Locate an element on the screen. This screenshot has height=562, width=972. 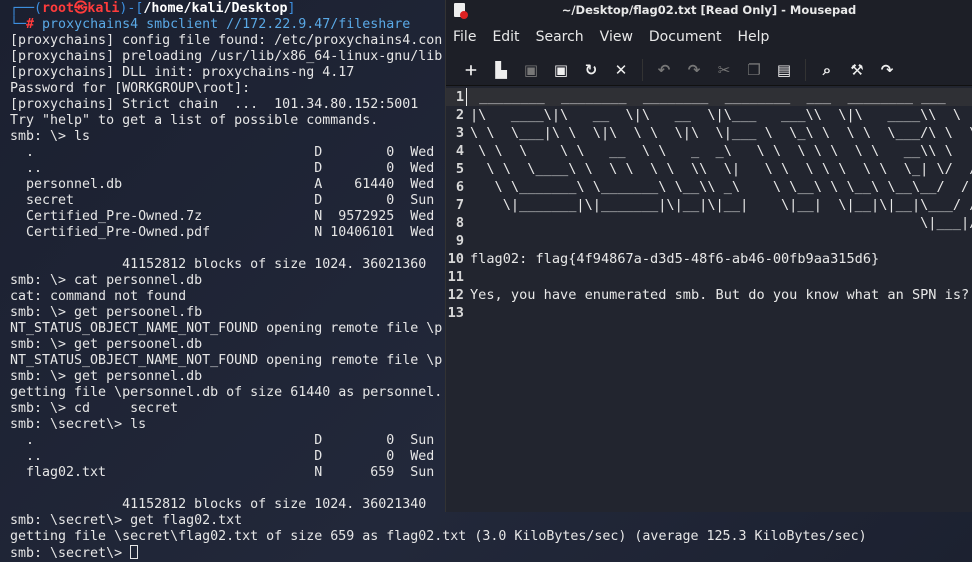
menu-search: Search is located at coordinates (560, 37).